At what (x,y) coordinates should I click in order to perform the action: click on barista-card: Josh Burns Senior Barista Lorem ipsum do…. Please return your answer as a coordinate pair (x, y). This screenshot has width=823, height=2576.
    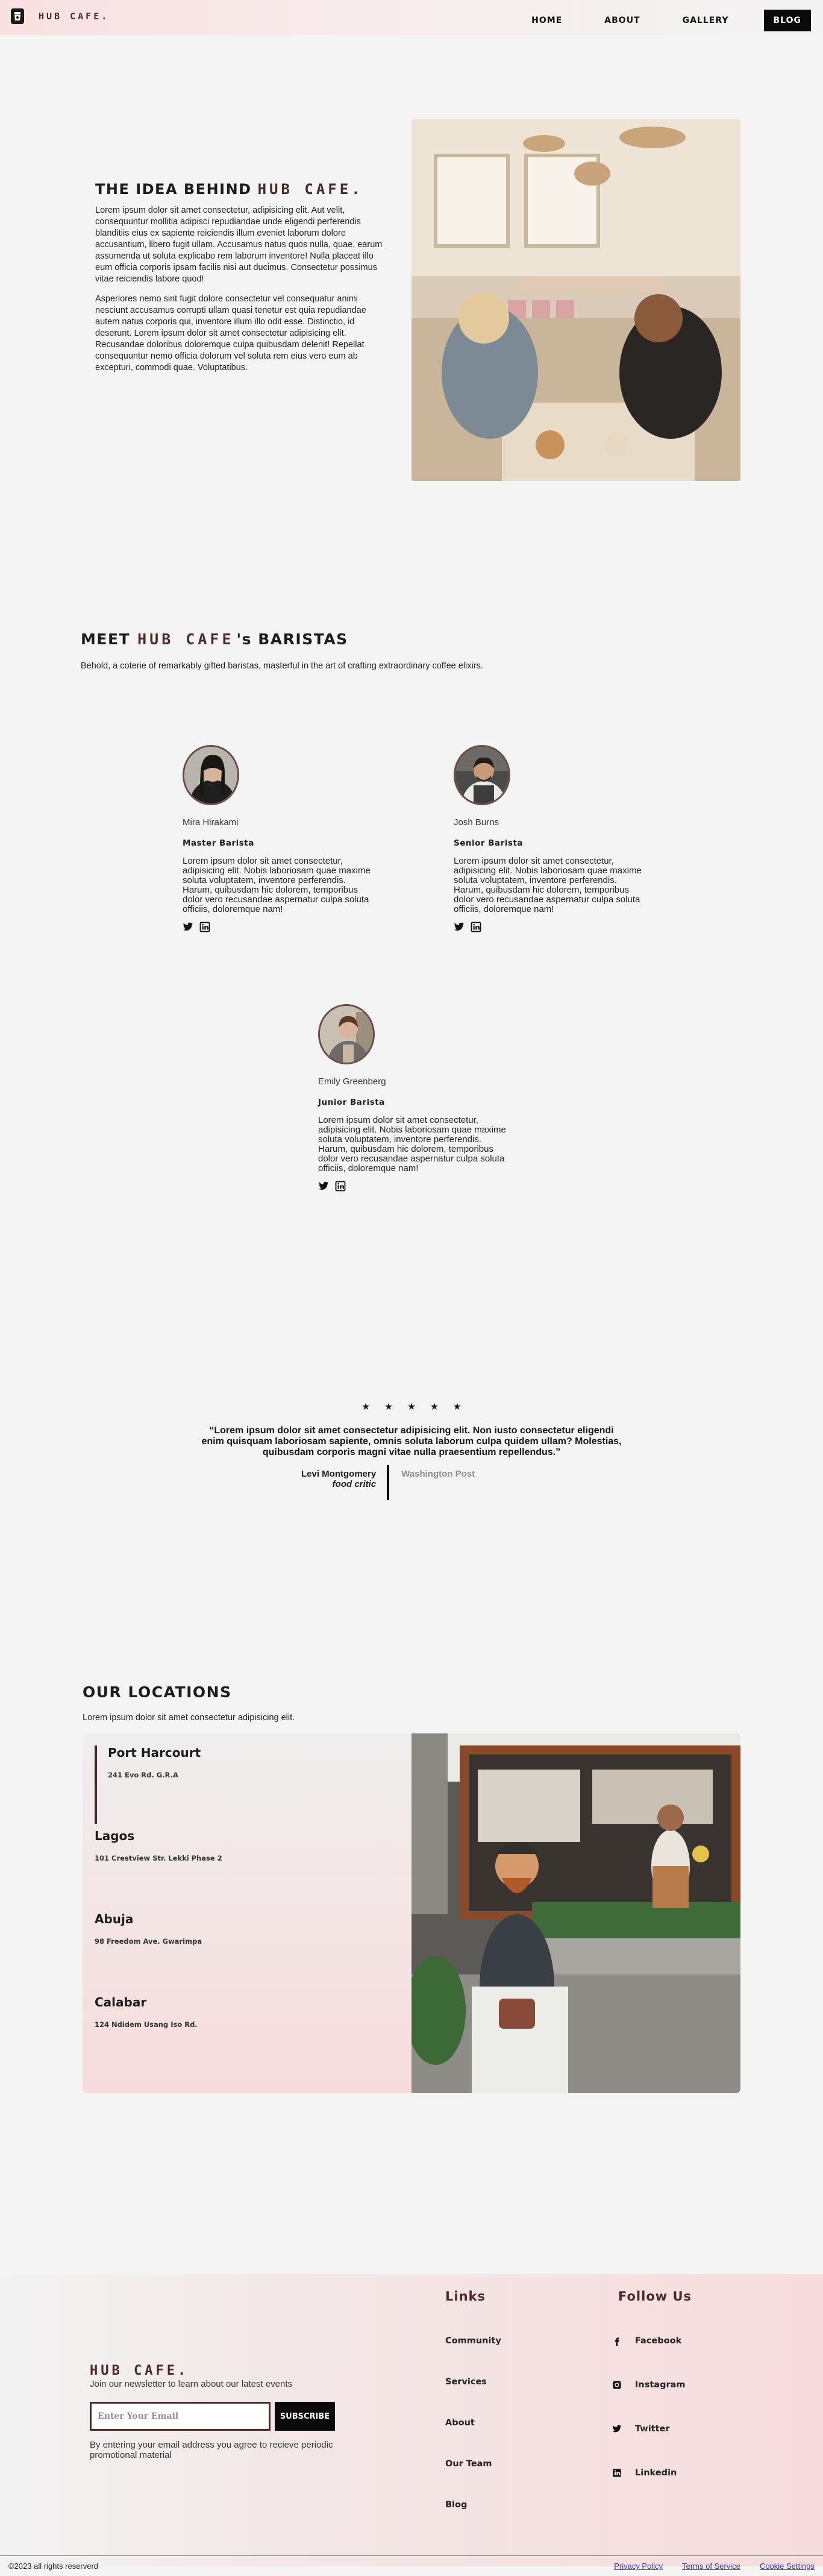
    Looking at the image, I should click on (550, 838).